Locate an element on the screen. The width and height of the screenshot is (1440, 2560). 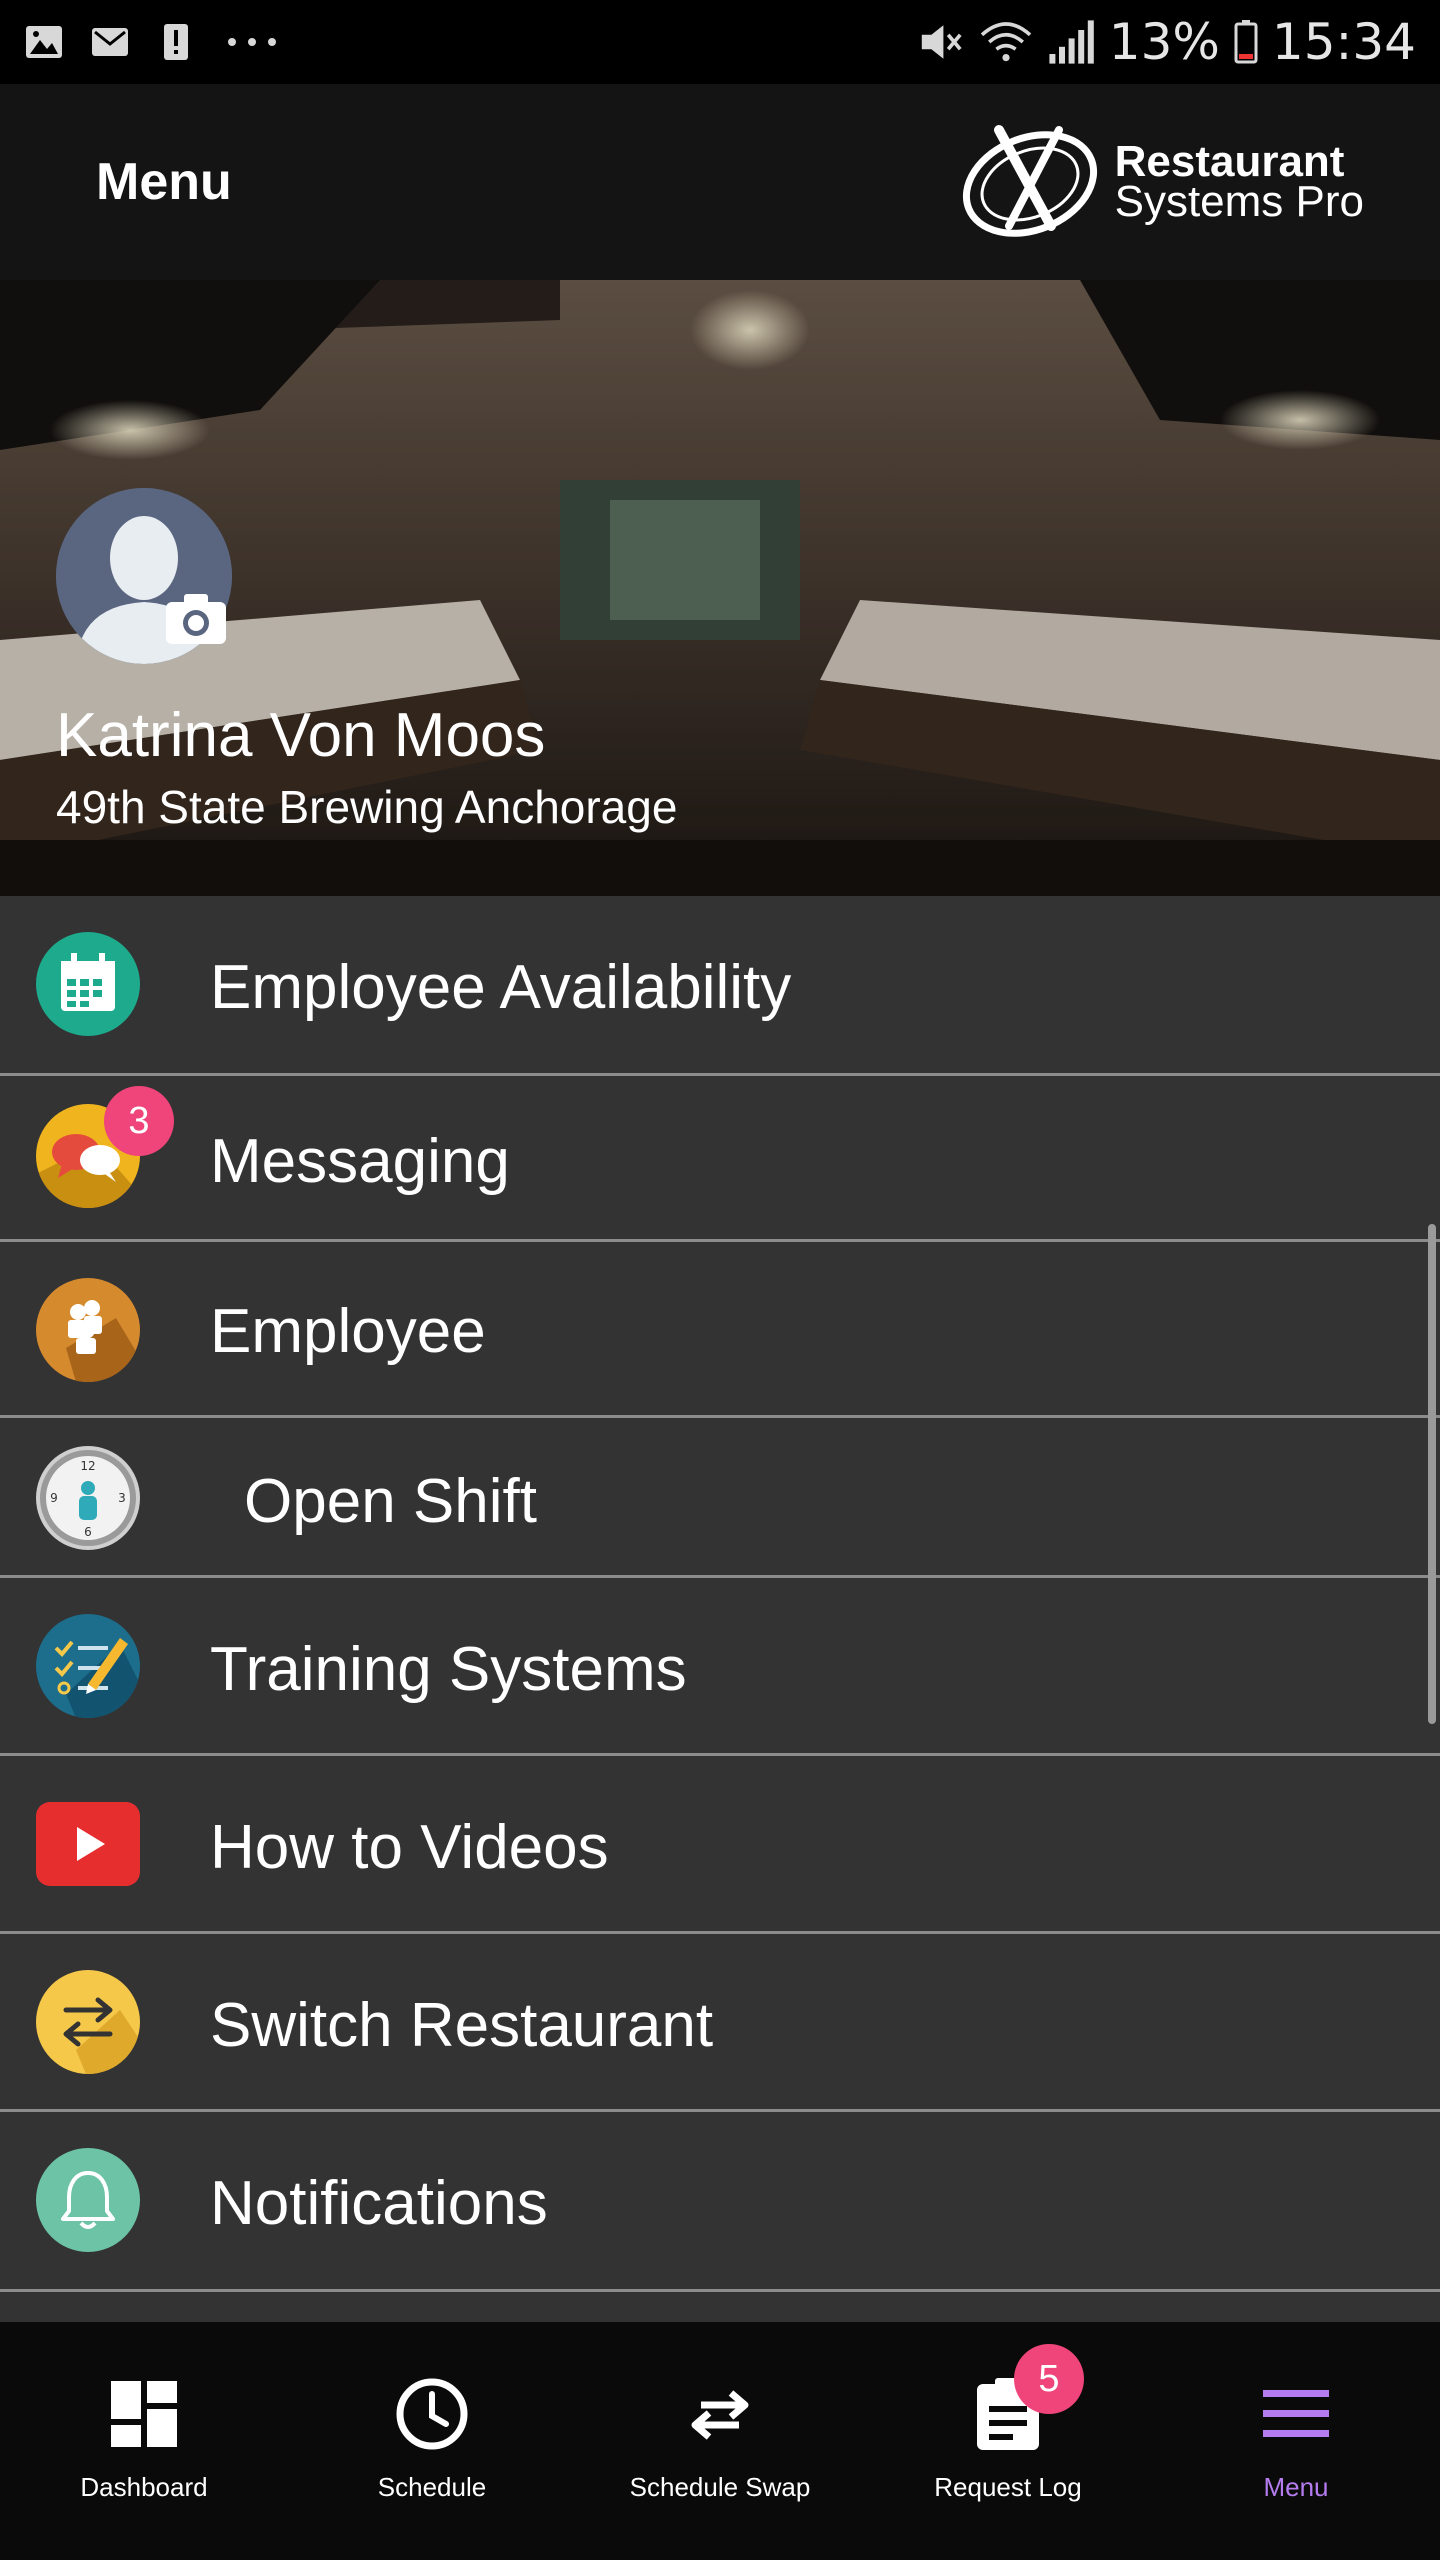
menu-item-employee-availability: Employee Availability is located at coordinates (720, 986).